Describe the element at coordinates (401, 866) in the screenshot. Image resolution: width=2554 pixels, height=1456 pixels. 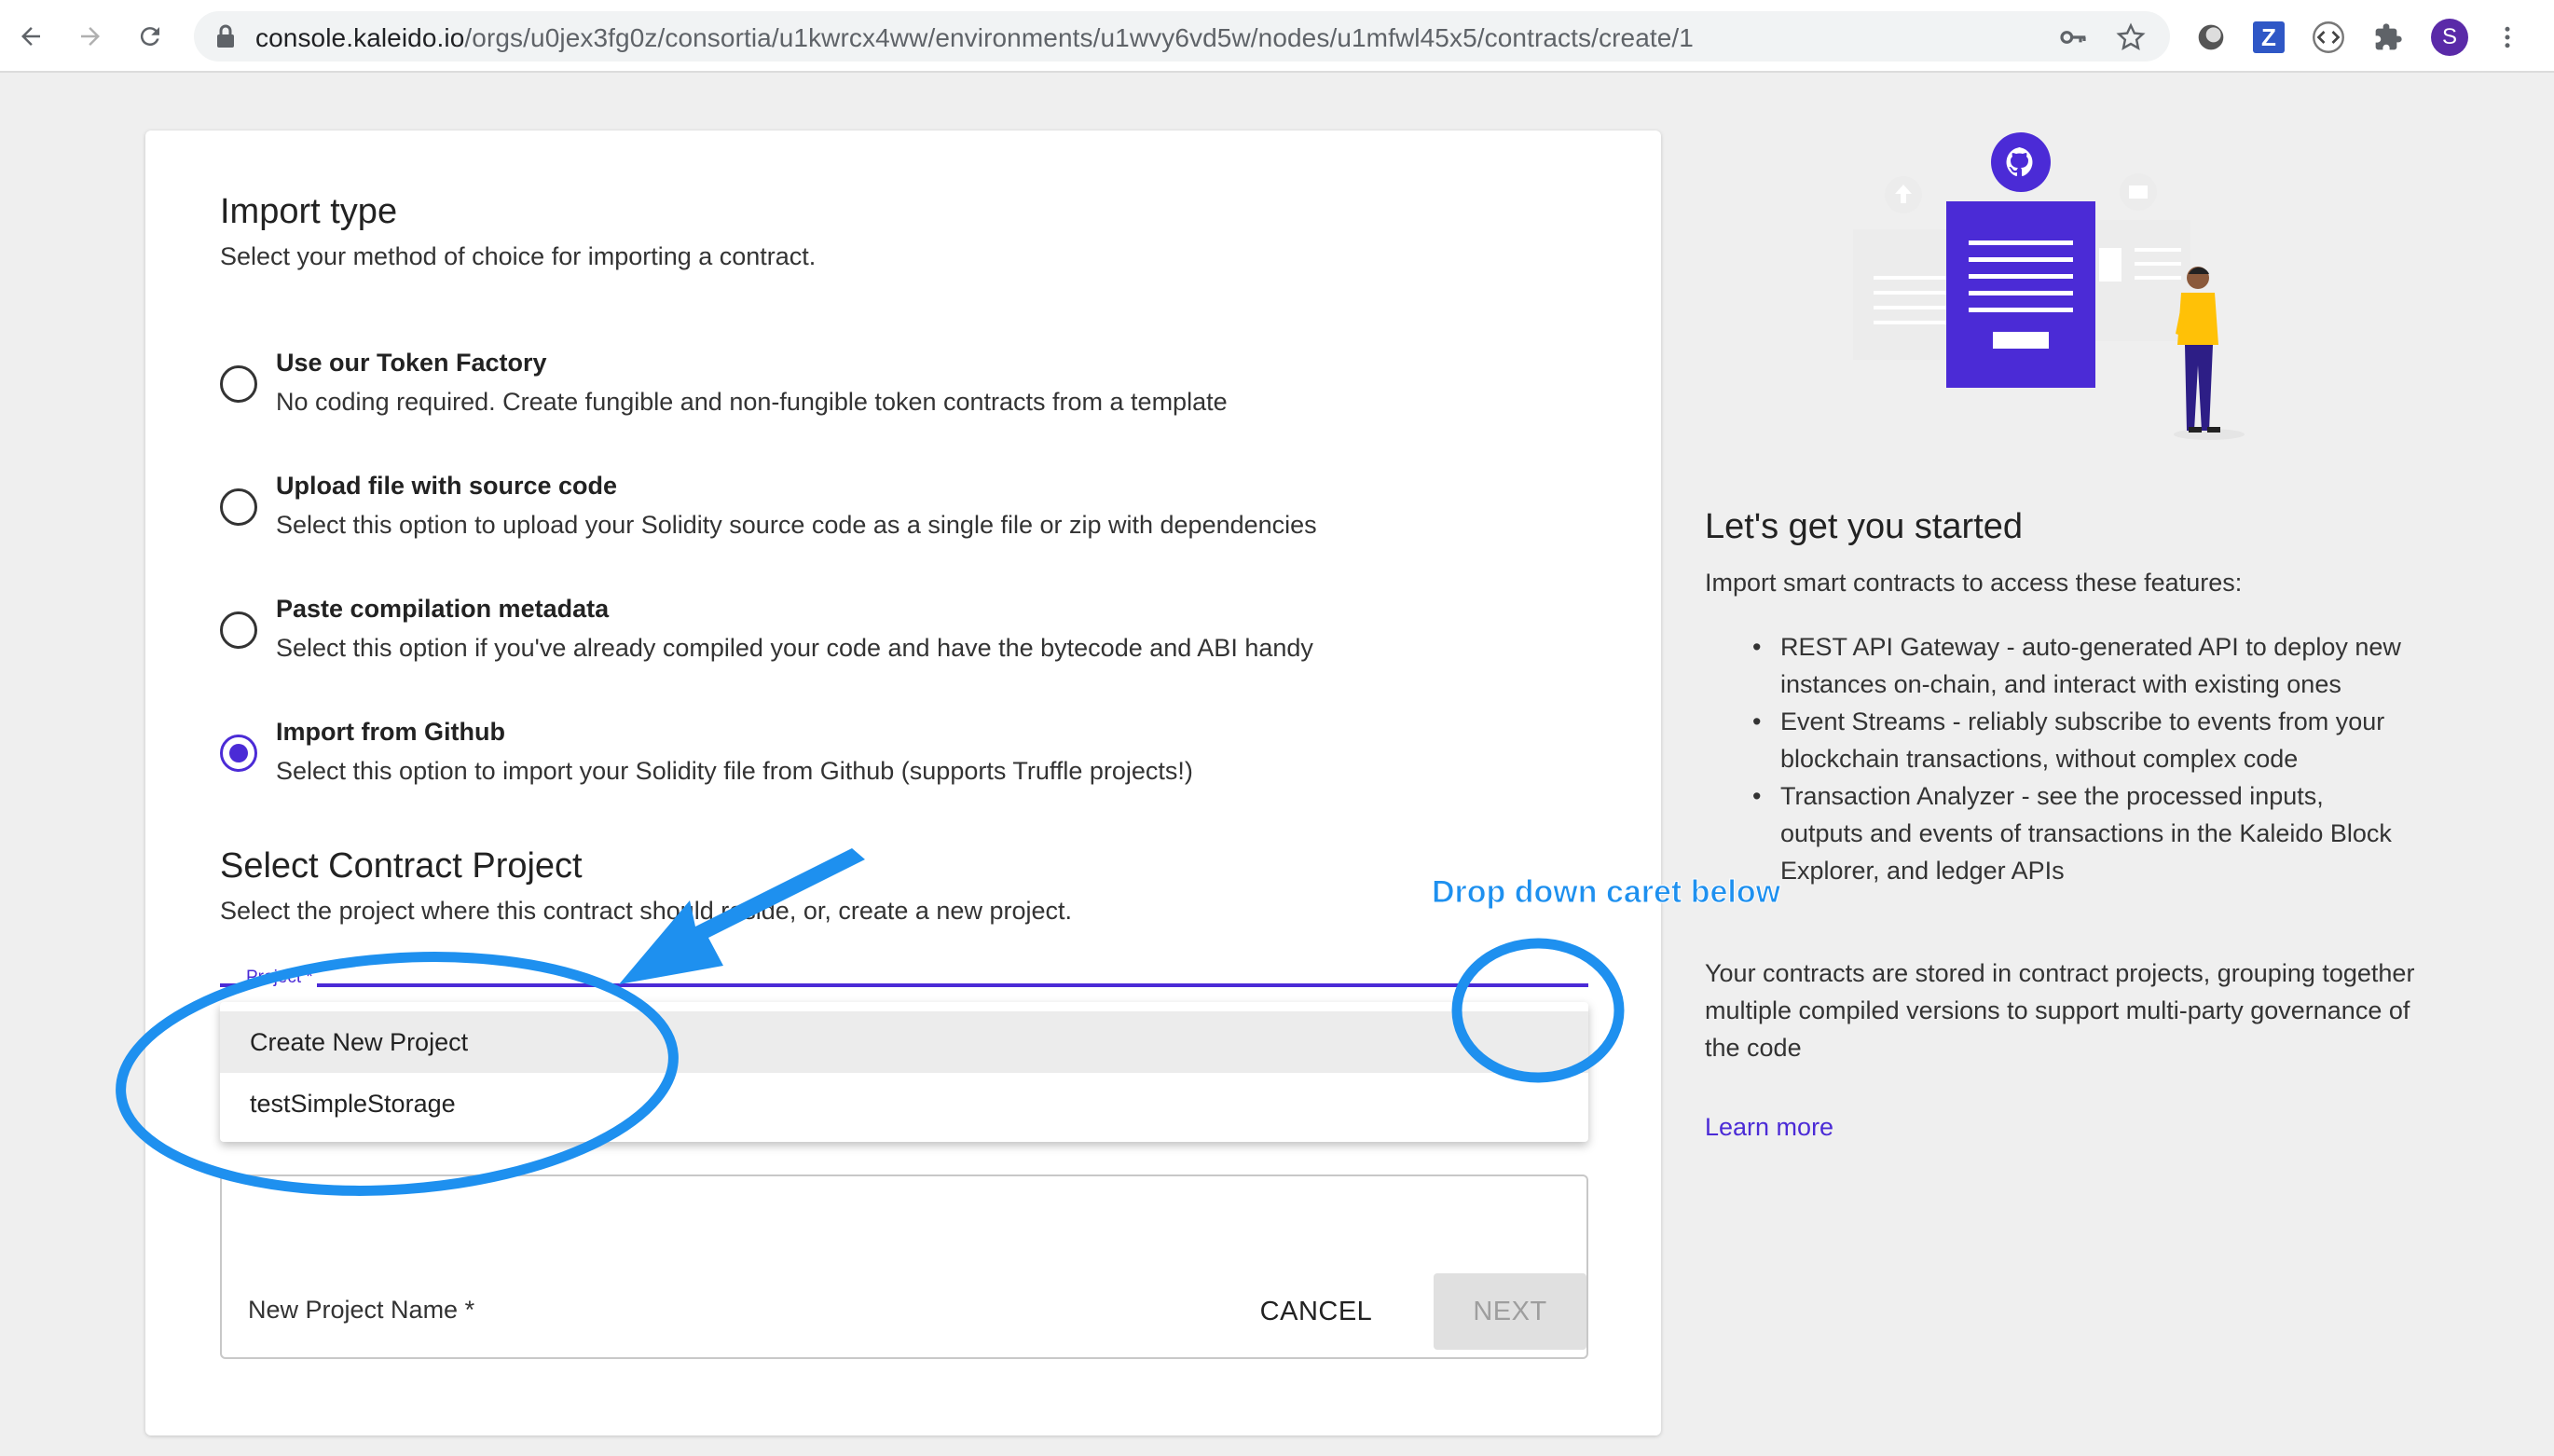
I see `contract-project-heading: Select Contract Project` at that location.